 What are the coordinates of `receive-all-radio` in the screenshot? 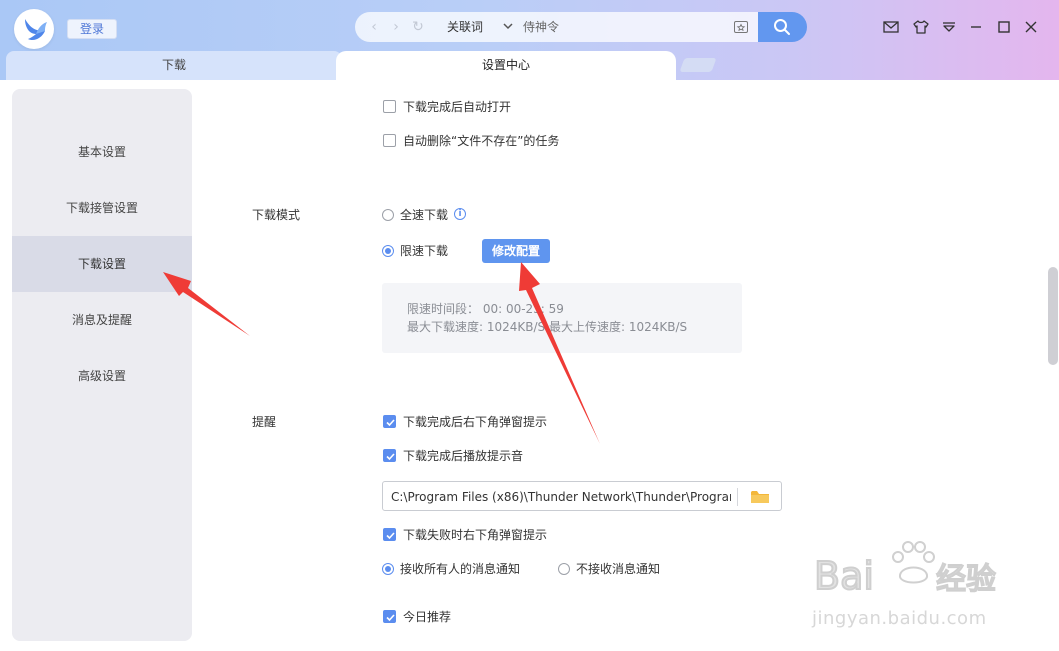 It's located at (388, 569).